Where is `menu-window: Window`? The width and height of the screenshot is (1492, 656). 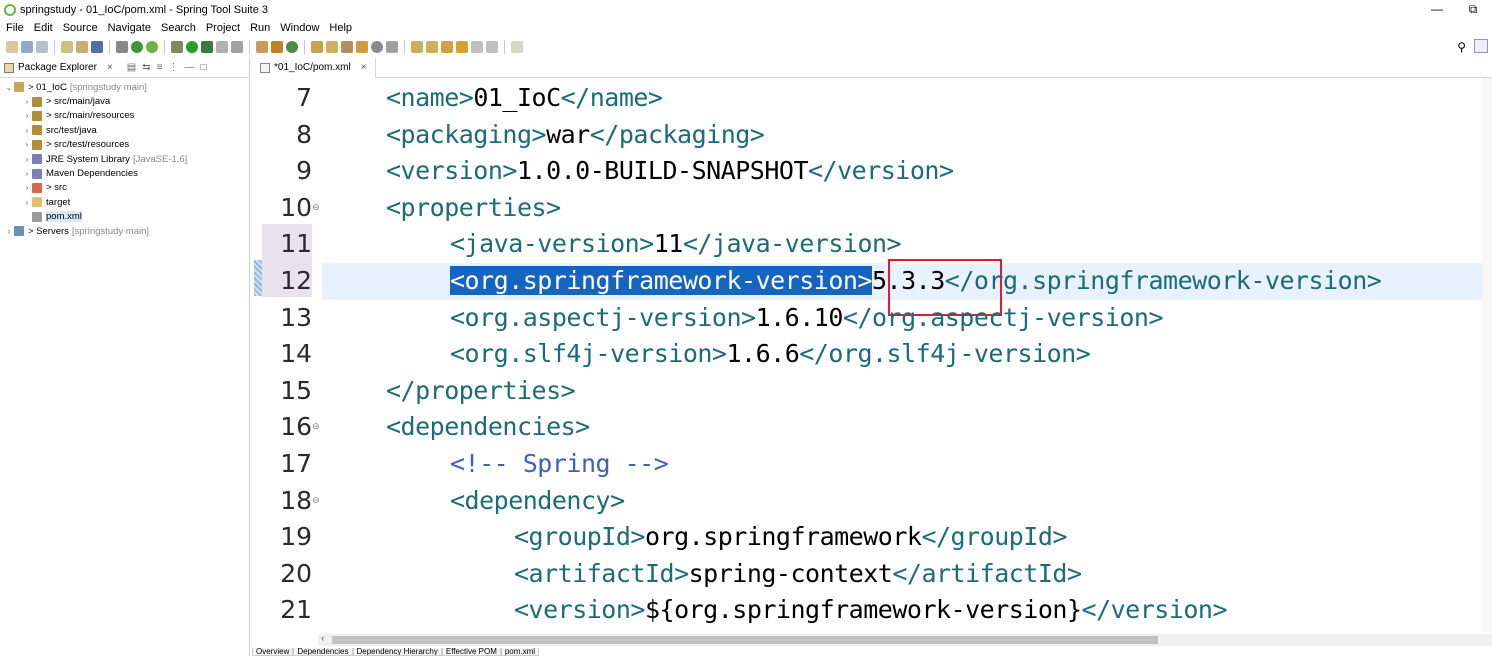 menu-window: Window is located at coordinates (299, 28).